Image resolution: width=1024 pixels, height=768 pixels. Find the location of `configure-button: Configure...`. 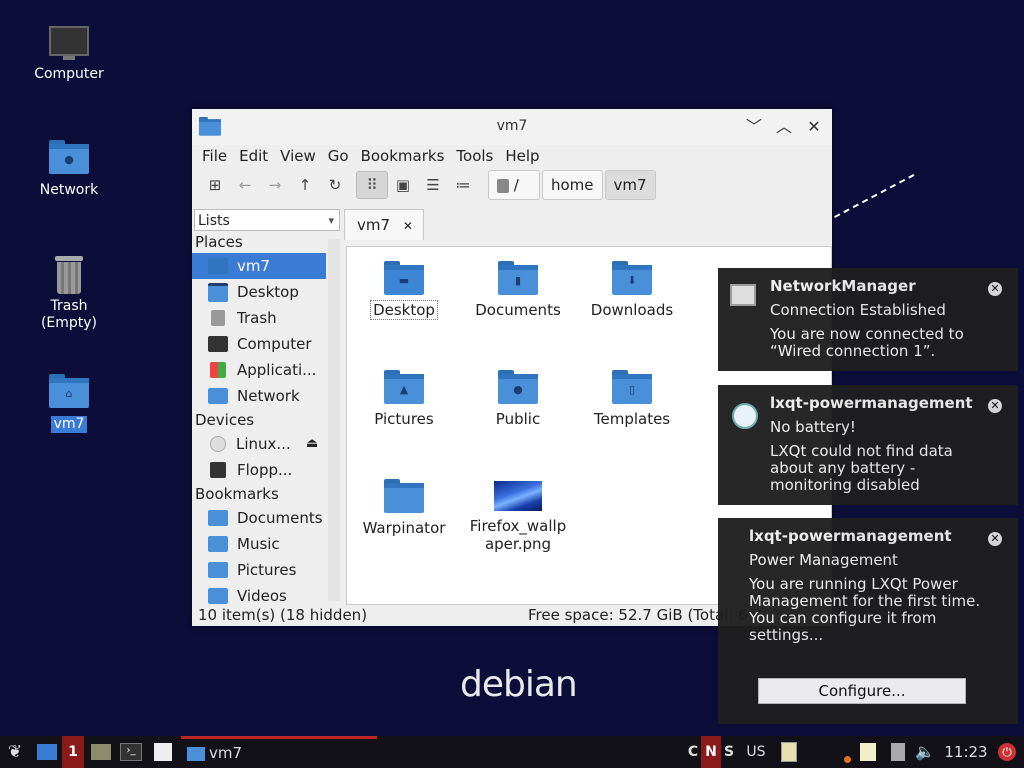

configure-button: Configure... is located at coordinates (862, 691).